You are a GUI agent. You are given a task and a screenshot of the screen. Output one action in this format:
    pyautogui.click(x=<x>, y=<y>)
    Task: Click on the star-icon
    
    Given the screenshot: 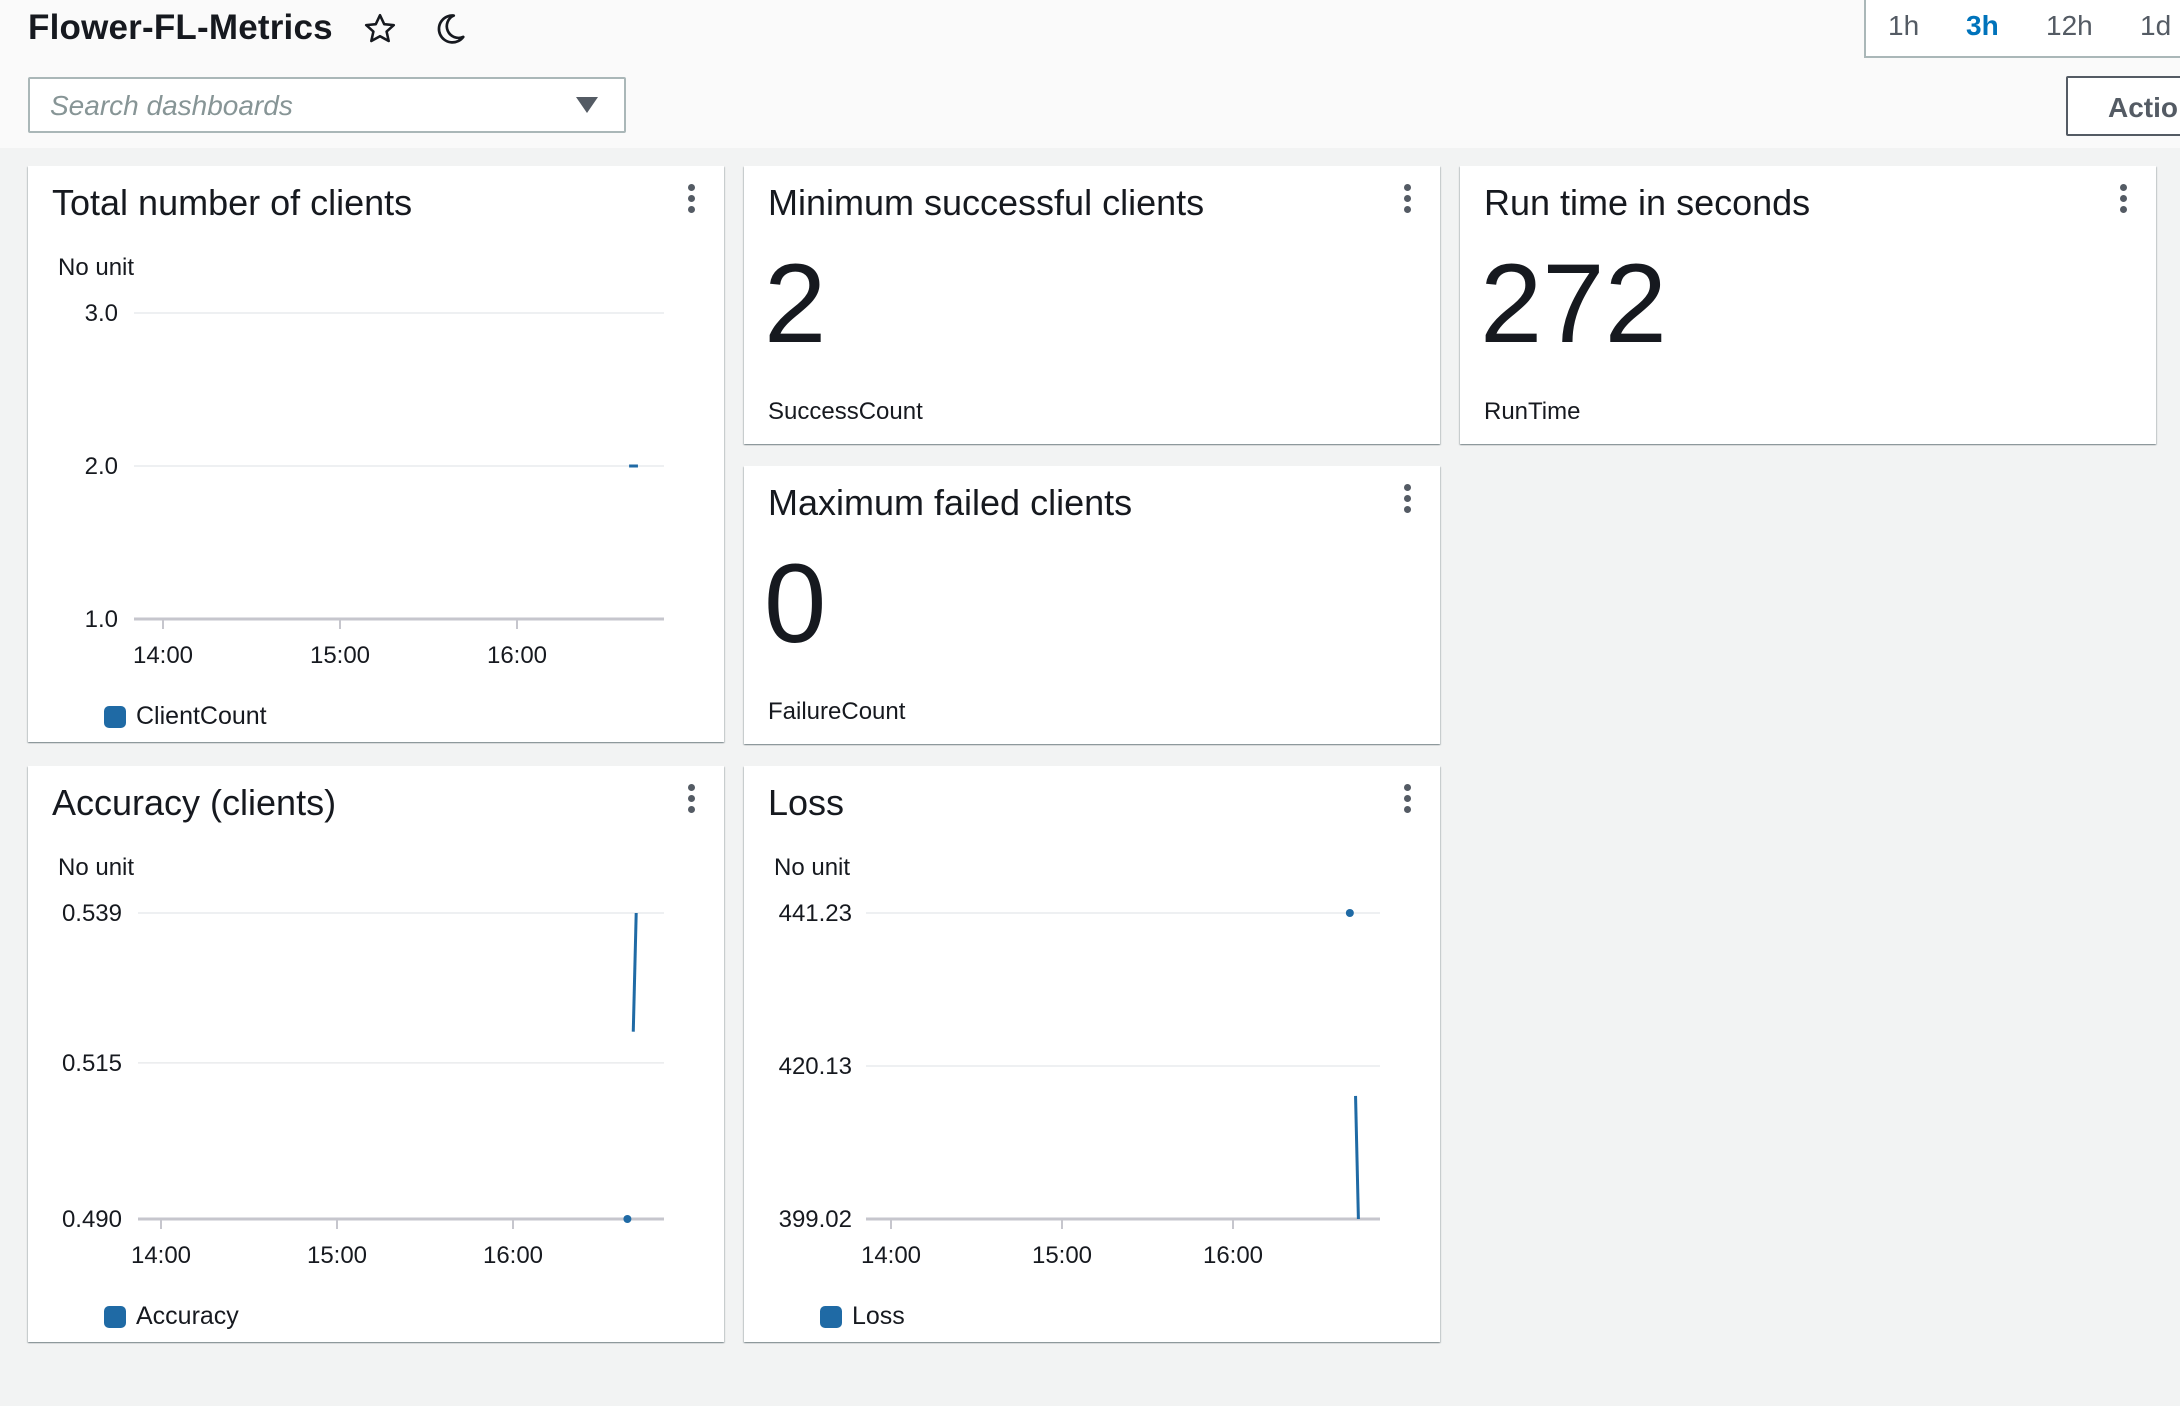 What is the action you would take?
    pyautogui.click(x=380, y=29)
    